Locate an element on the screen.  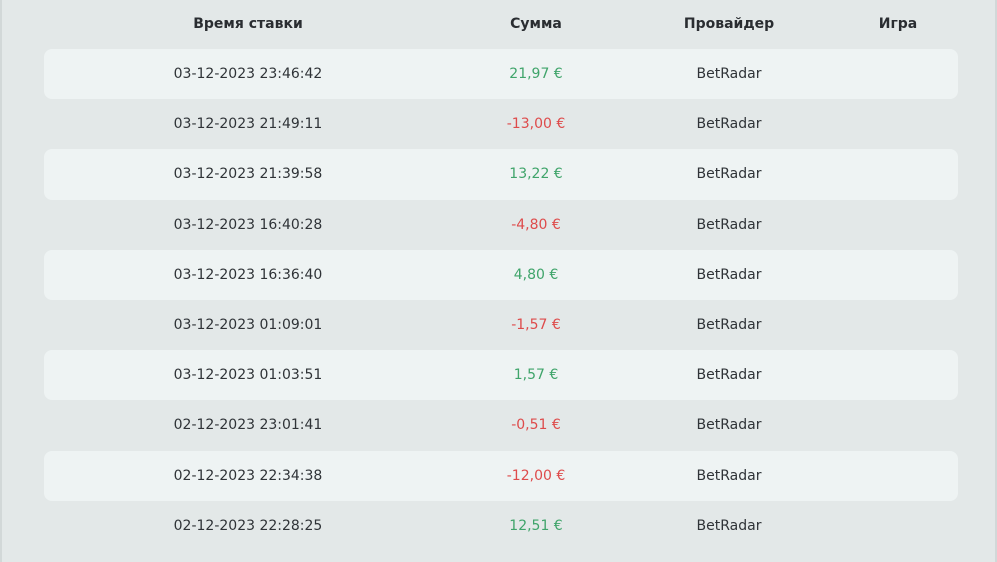
table-row: 03-12-2023 01:03:51 1,57 € BetRadar is located at coordinates (501, 375).